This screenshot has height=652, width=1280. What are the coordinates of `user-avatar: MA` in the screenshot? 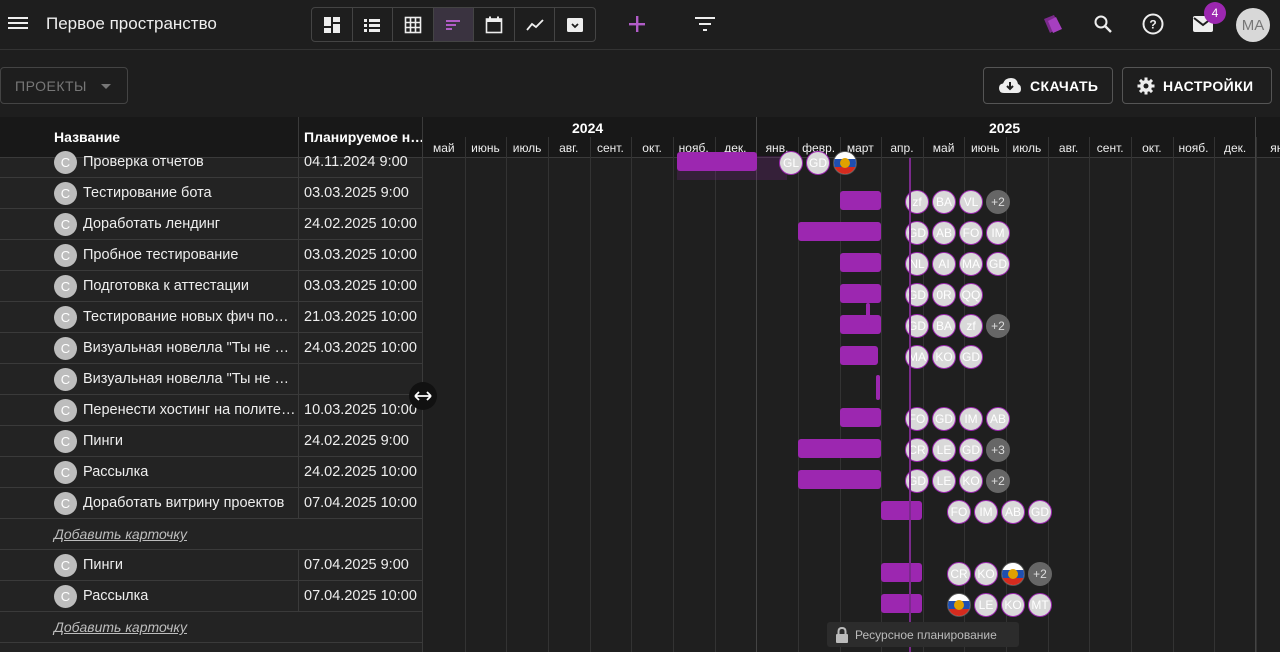 It's located at (1253, 25).